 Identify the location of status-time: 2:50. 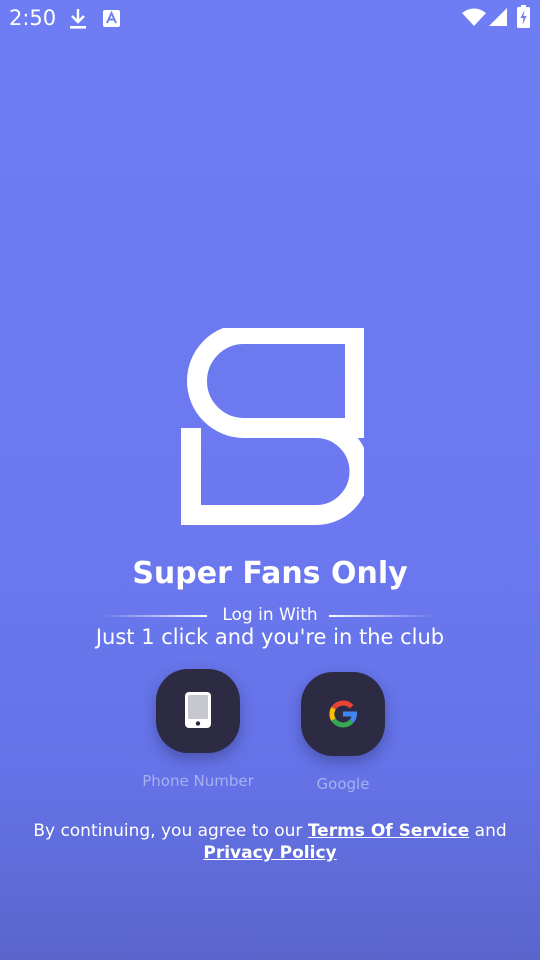
(33, 18).